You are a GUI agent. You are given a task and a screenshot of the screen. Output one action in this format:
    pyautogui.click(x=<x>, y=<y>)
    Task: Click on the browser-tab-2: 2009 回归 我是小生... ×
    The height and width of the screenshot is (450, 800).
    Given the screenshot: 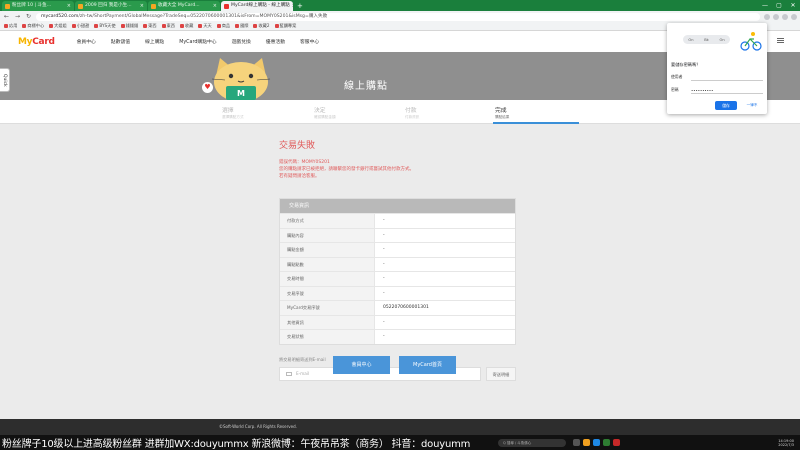 What is the action you would take?
    pyautogui.click(x=111, y=6)
    